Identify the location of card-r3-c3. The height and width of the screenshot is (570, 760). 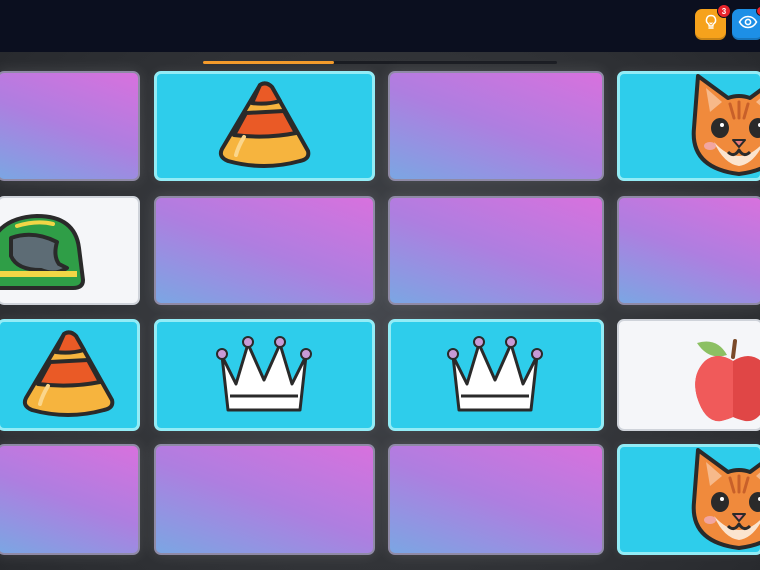
(688, 499).